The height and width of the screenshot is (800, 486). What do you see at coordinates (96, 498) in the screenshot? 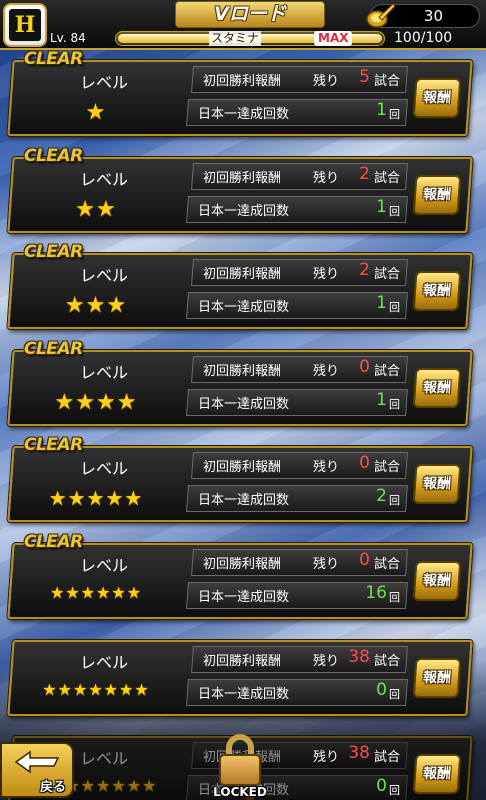
I see `difficulty-stars: ★★★★★` at bounding box center [96, 498].